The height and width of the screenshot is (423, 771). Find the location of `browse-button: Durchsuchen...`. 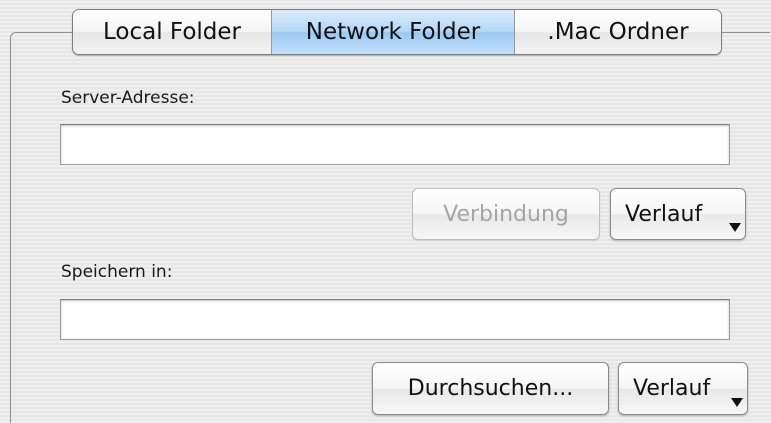

browse-button: Durchsuchen... is located at coordinates (490, 388).